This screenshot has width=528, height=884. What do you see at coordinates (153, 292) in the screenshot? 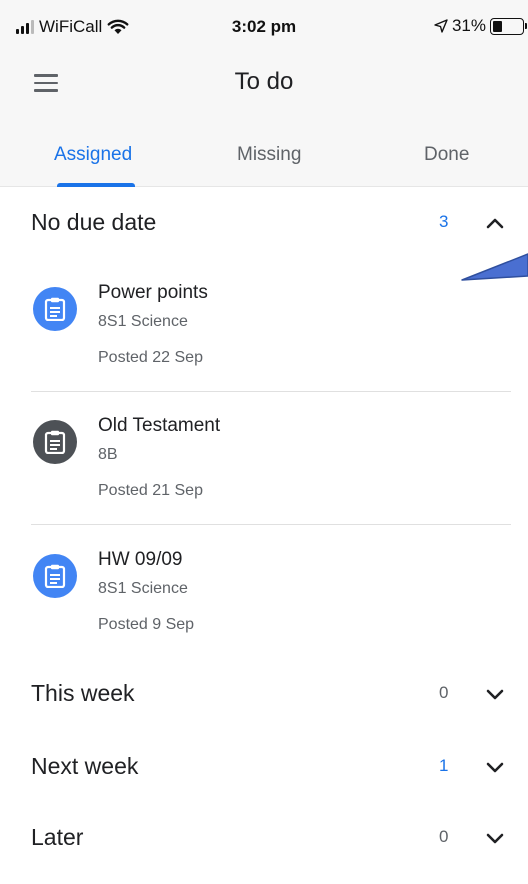
I see `assignment-title: Power points` at bounding box center [153, 292].